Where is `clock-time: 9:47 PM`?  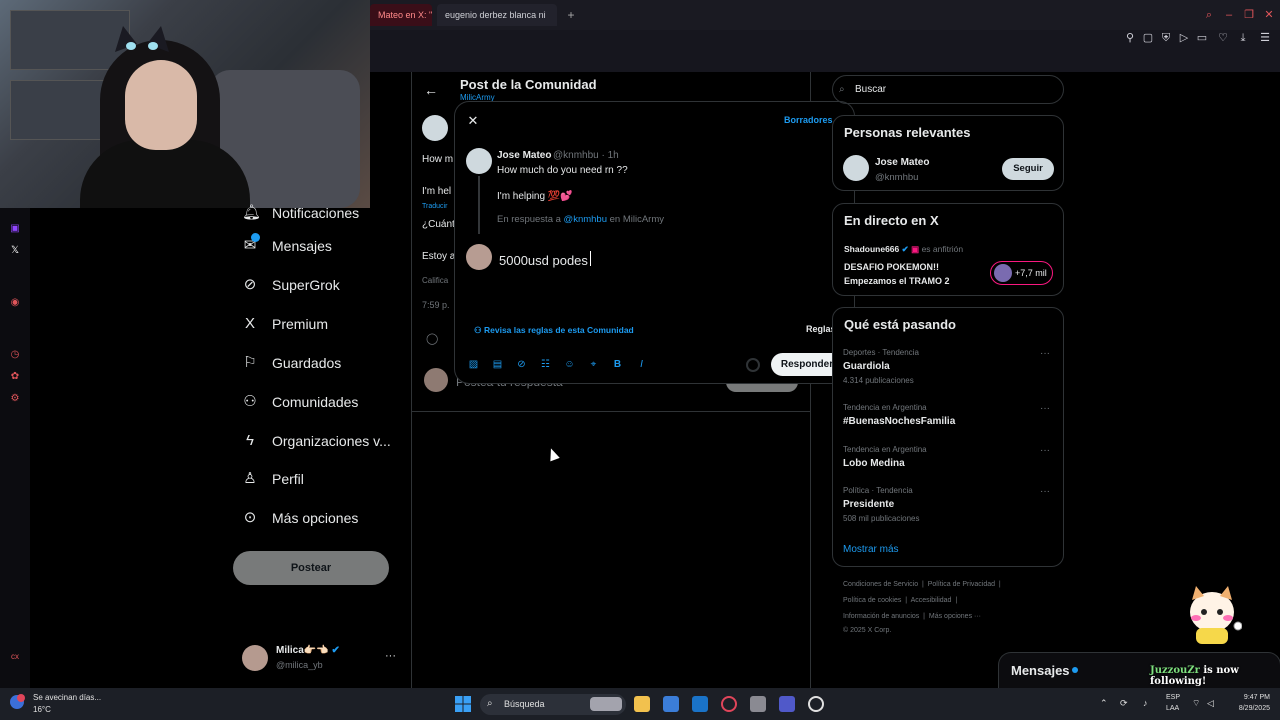
clock-time: 9:47 PM is located at coordinates (1249, 697).